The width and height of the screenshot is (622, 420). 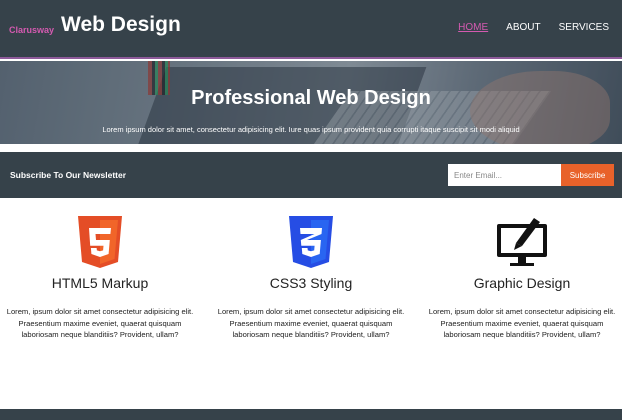 What do you see at coordinates (584, 27) in the screenshot?
I see `nav-services-link: SERVICES` at bounding box center [584, 27].